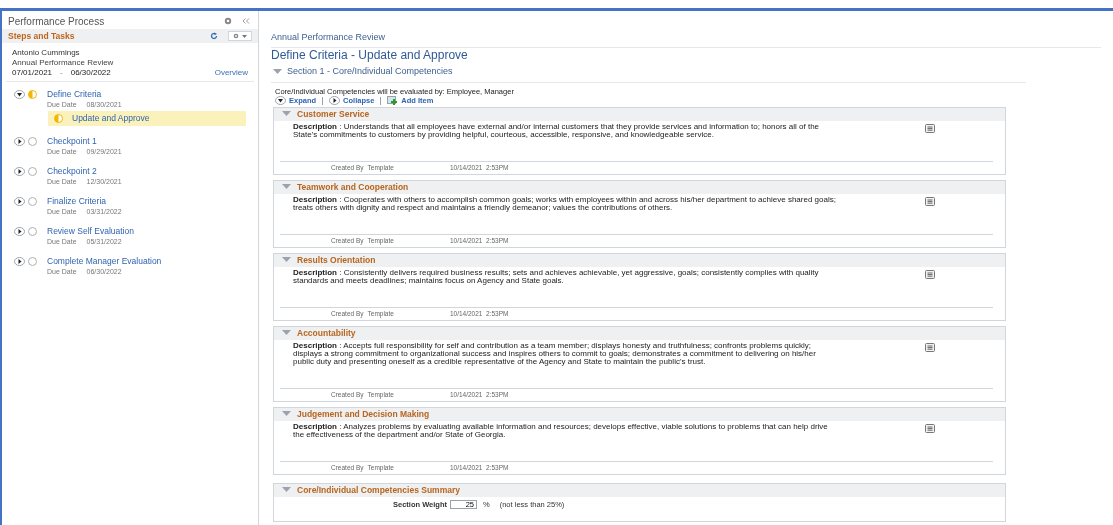 The height and width of the screenshot is (525, 1113). Describe the element at coordinates (32, 73) in the screenshot. I see `start-date: 07/01/2021` at that location.